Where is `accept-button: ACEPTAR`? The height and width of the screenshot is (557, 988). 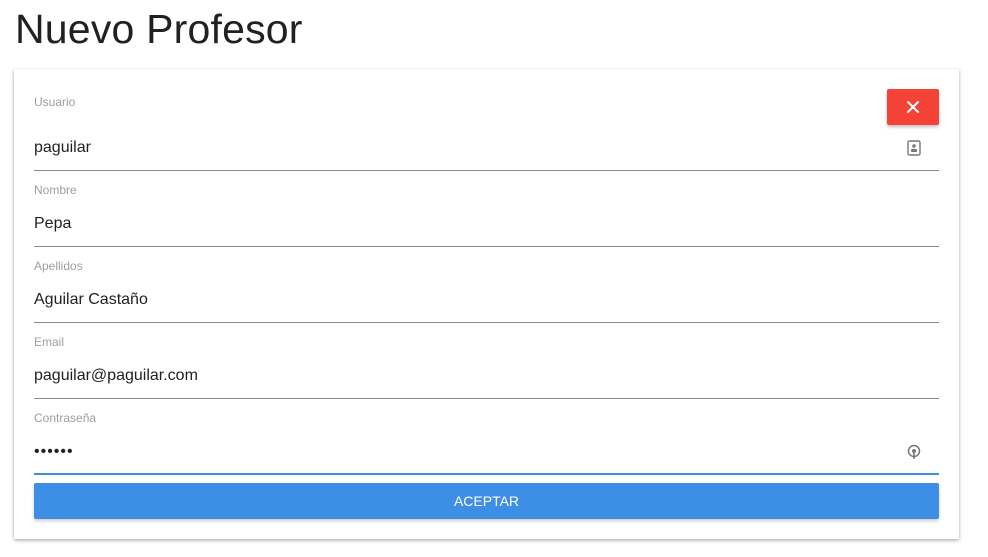
accept-button: ACEPTAR is located at coordinates (486, 501).